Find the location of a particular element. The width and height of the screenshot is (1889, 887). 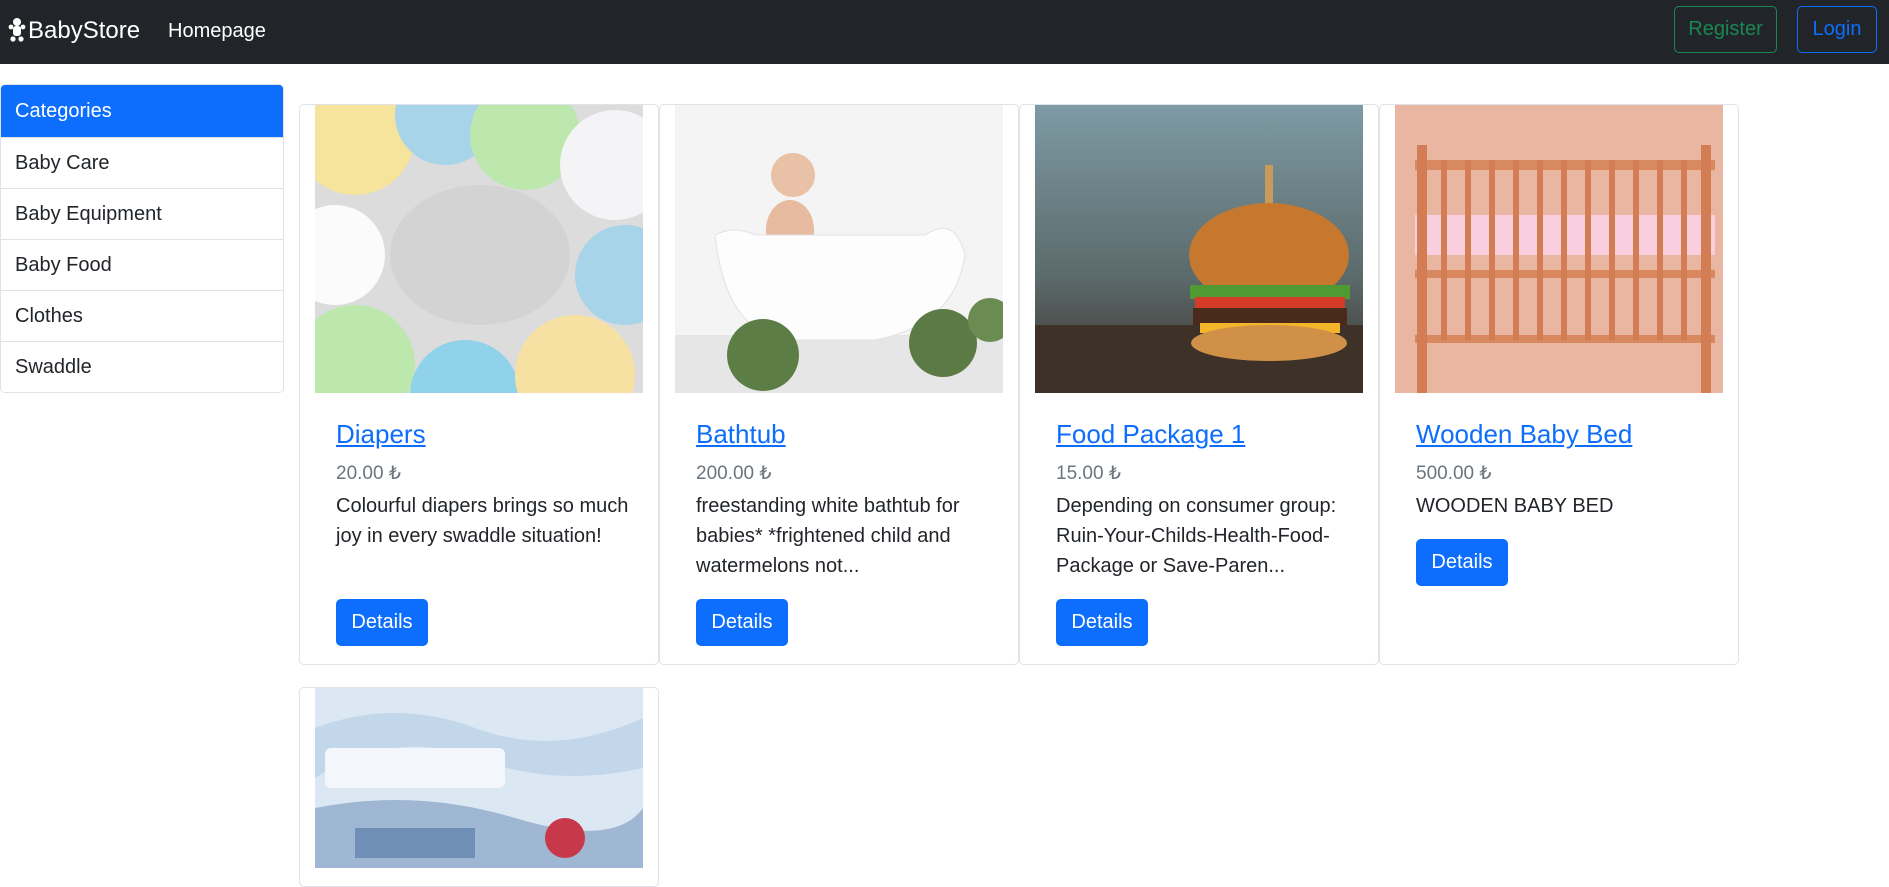

baby-icon is located at coordinates (17, 30).